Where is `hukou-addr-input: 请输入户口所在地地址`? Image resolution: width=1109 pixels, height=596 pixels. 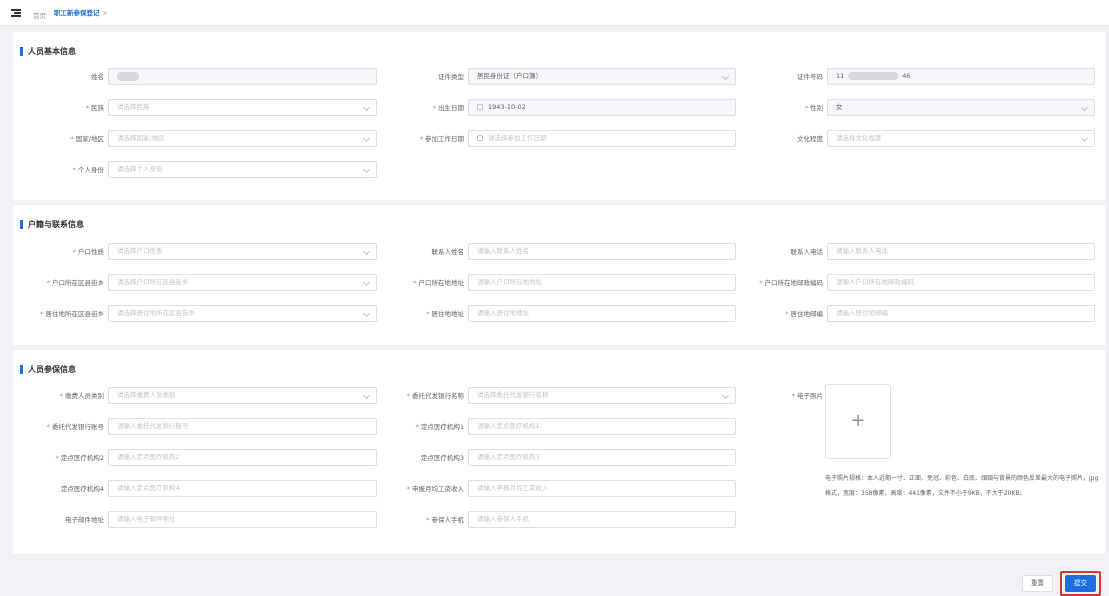 hukou-addr-input: 请输入户口所在地地址 is located at coordinates (602, 282).